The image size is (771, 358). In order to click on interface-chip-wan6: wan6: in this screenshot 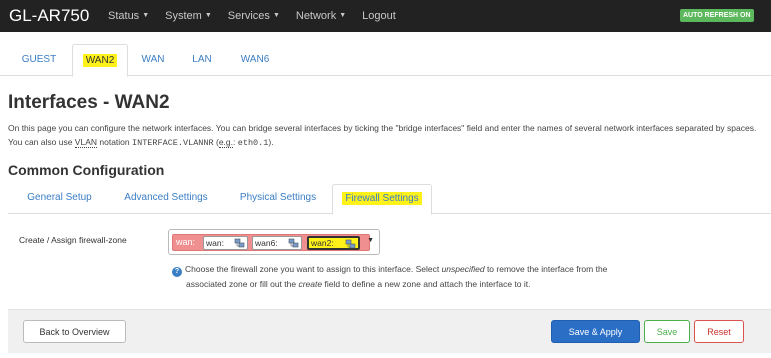, I will do `click(277, 243)`.